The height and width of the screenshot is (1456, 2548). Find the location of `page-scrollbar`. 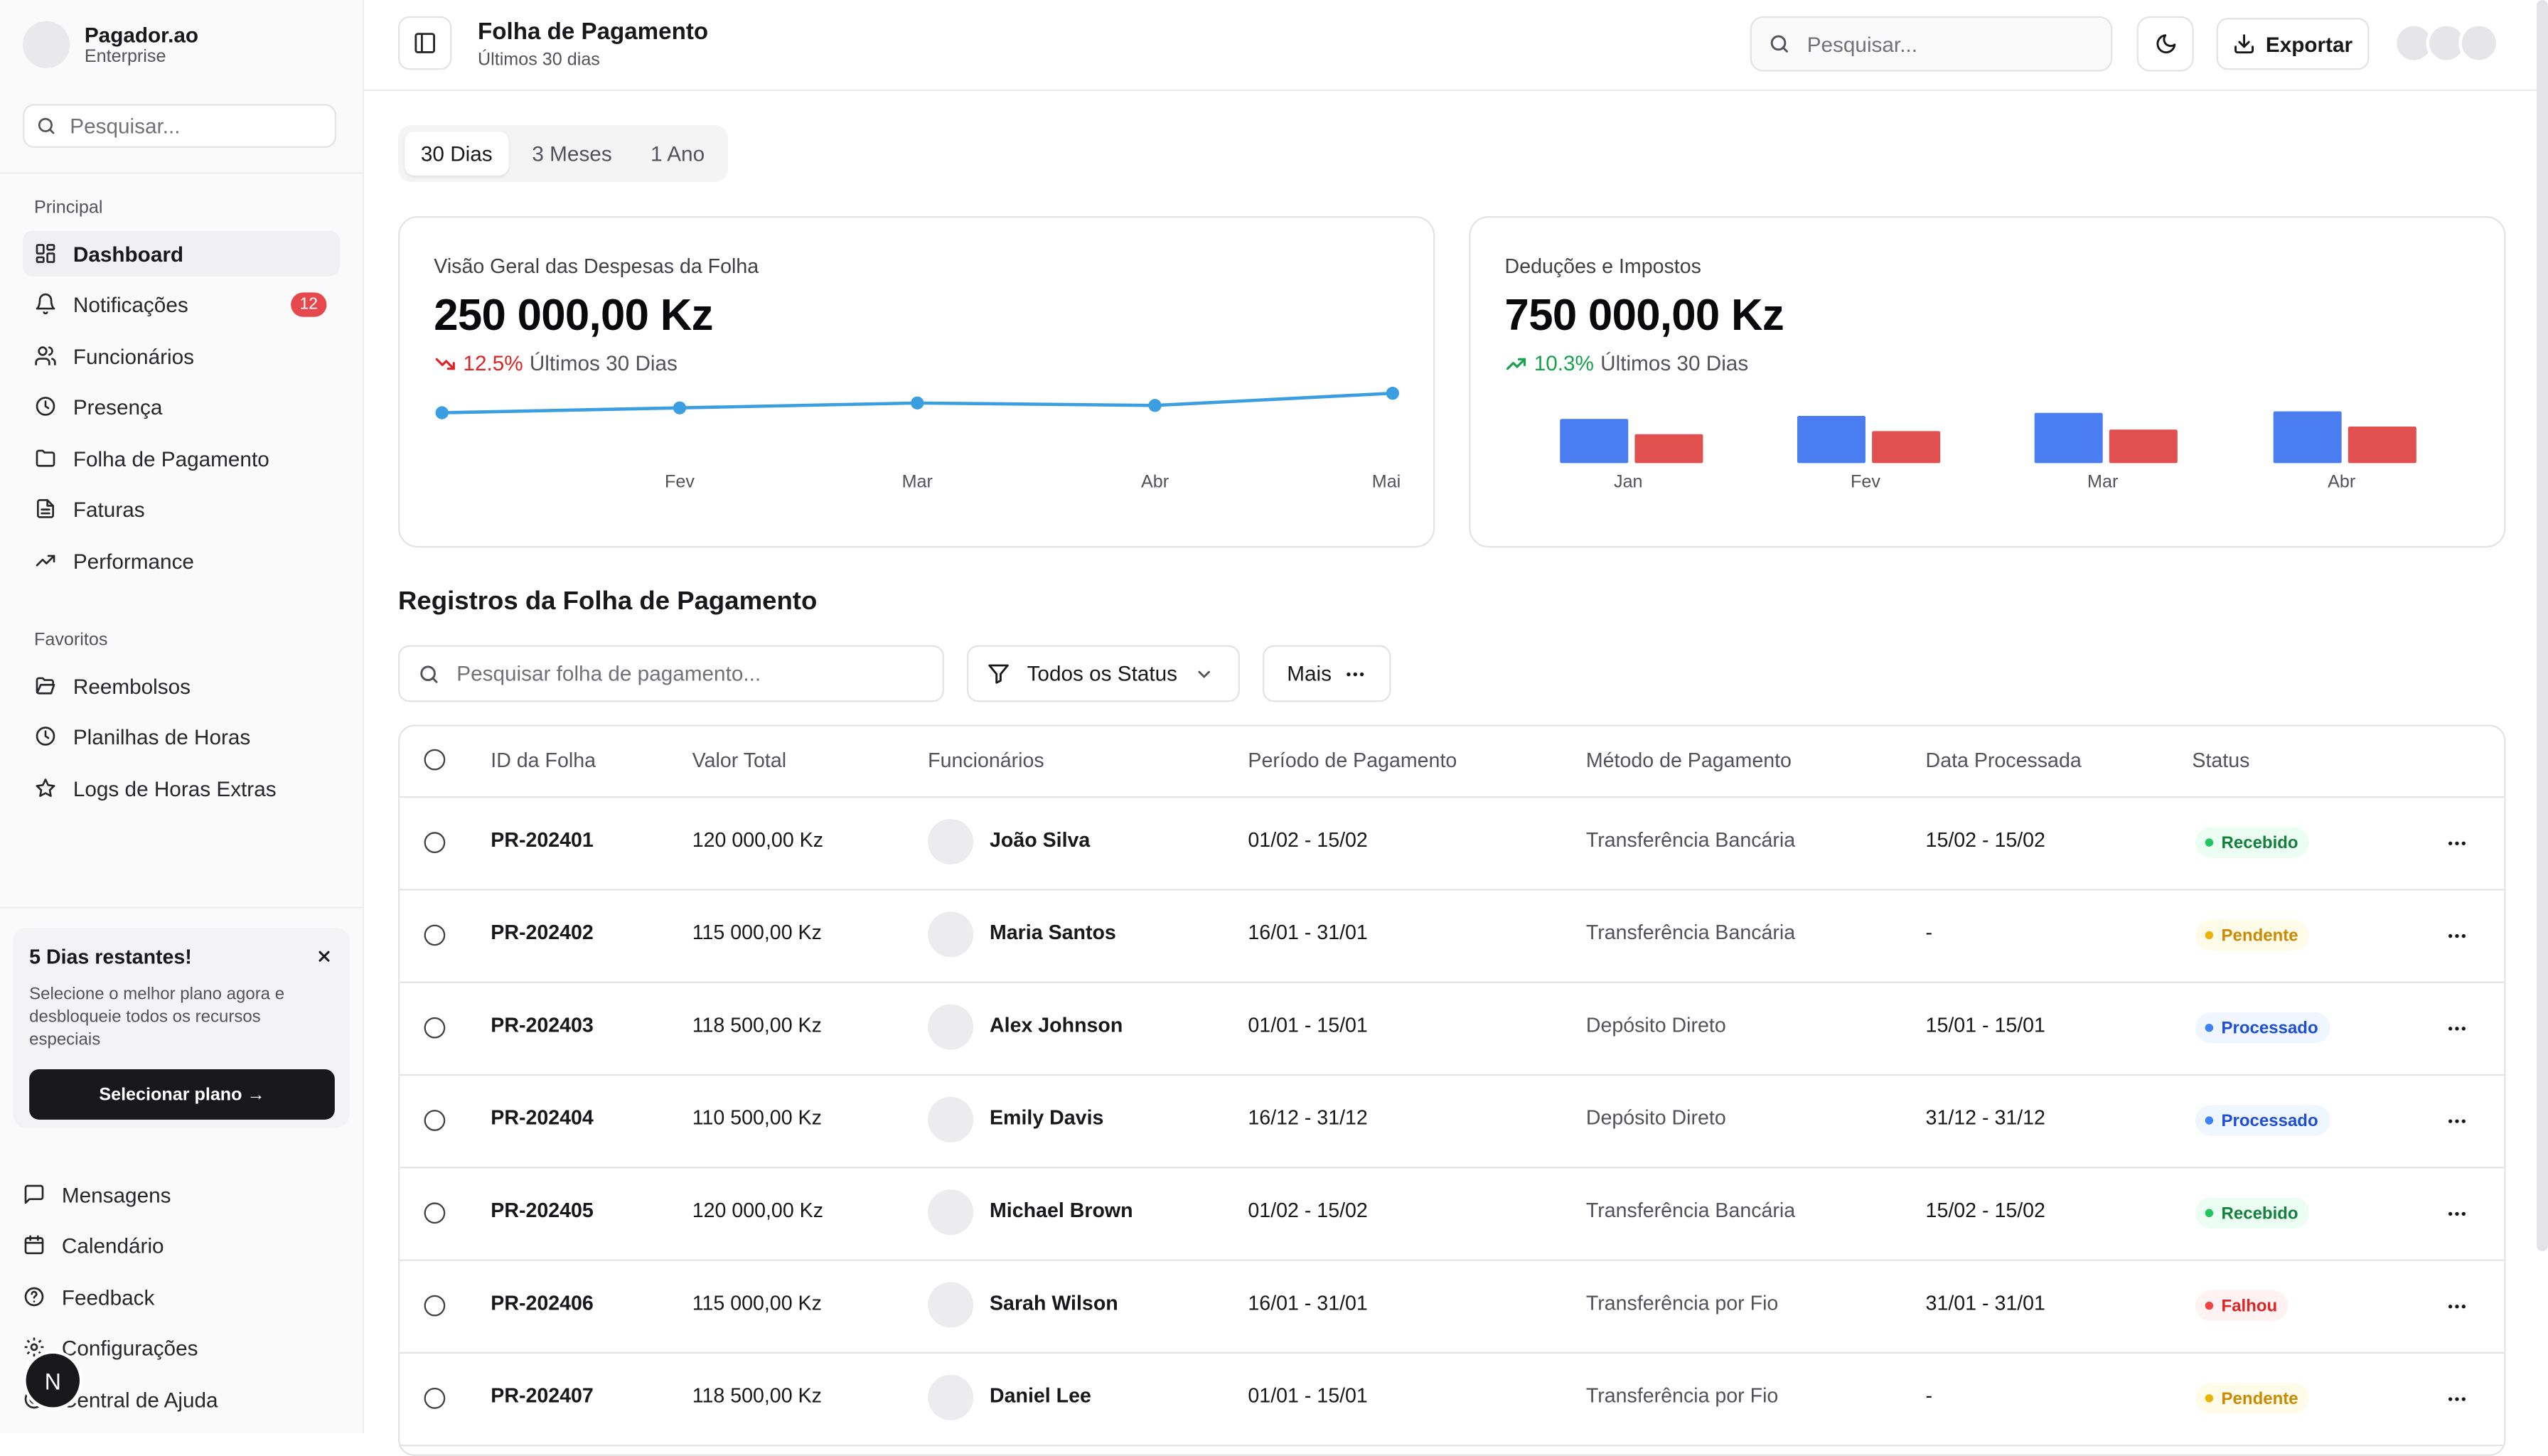

page-scrollbar is located at coordinates (2542, 625).